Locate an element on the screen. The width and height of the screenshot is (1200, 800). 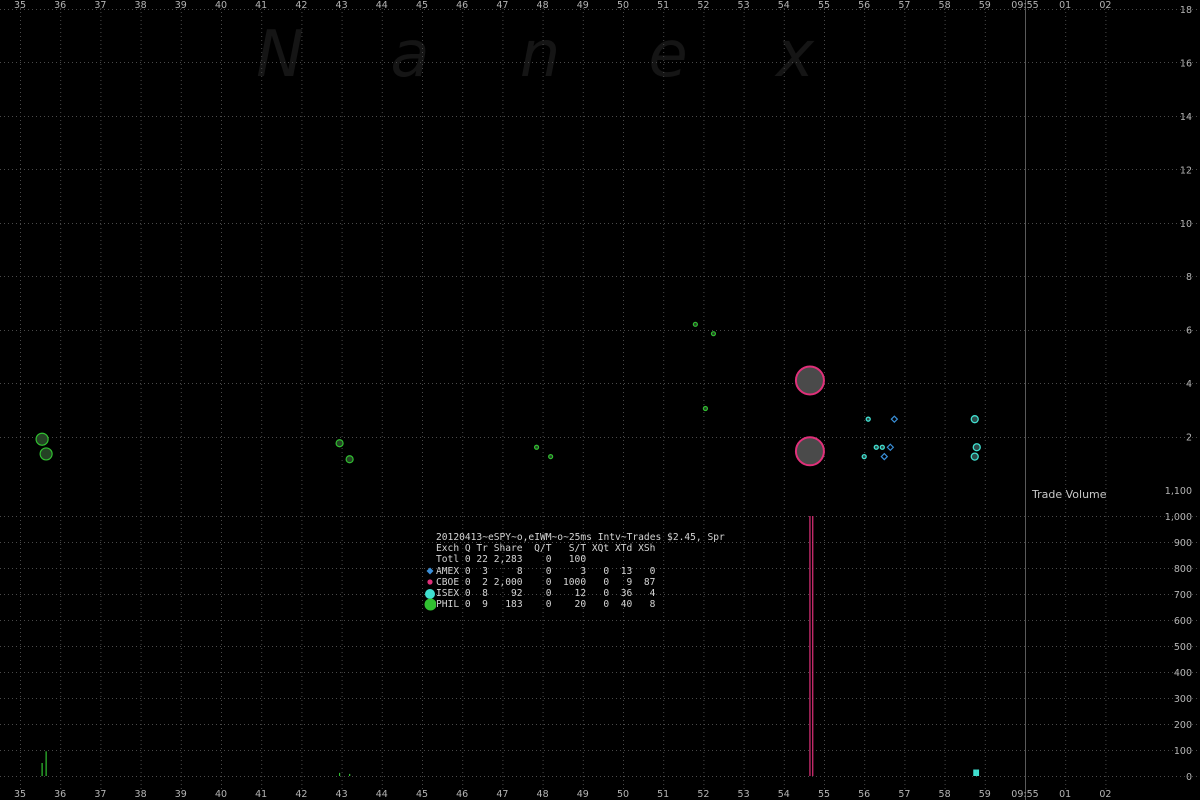
x-tick-label-bottom: 43 is located at coordinates (342, 794).